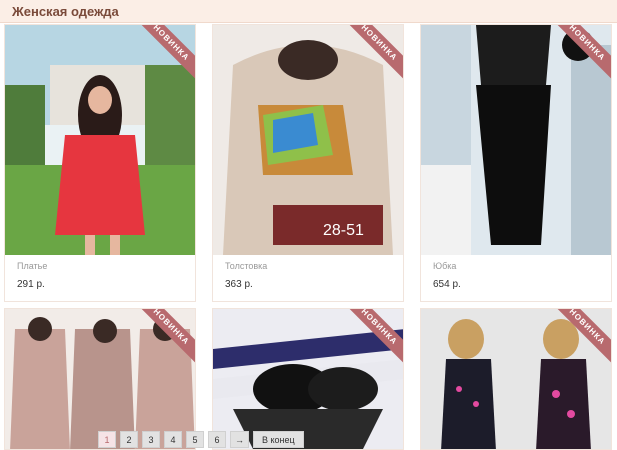 This screenshot has width=617, height=450. I want to click on page-link: 1, so click(107, 439).